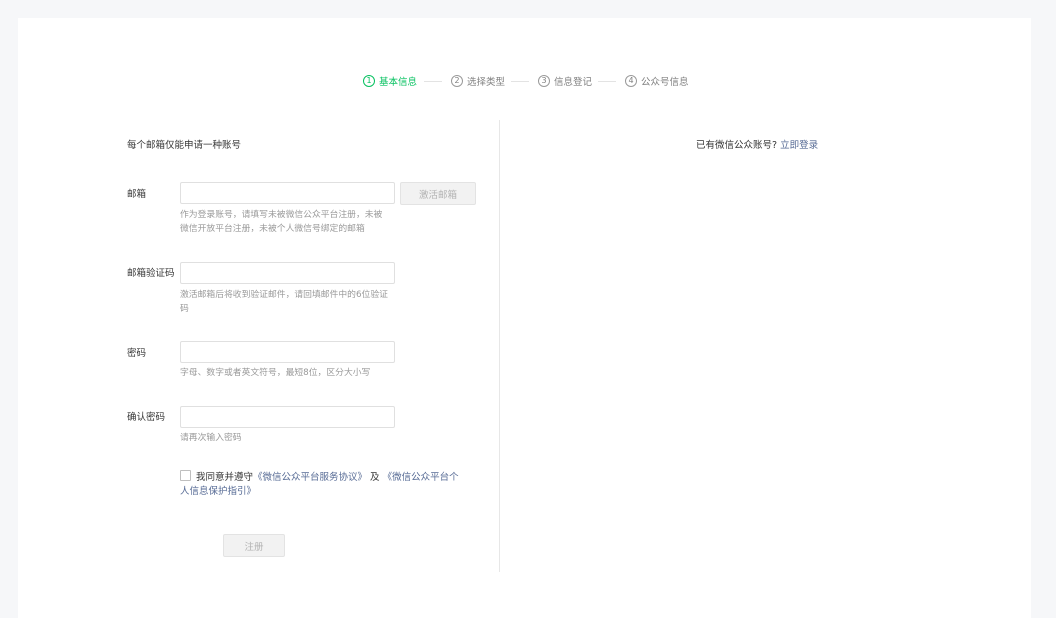 The height and width of the screenshot is (618, 1056). Describe the element at coordinates (438, 193) in the screenshot. I see `activate-email-button: 激活邮箱` at that location.